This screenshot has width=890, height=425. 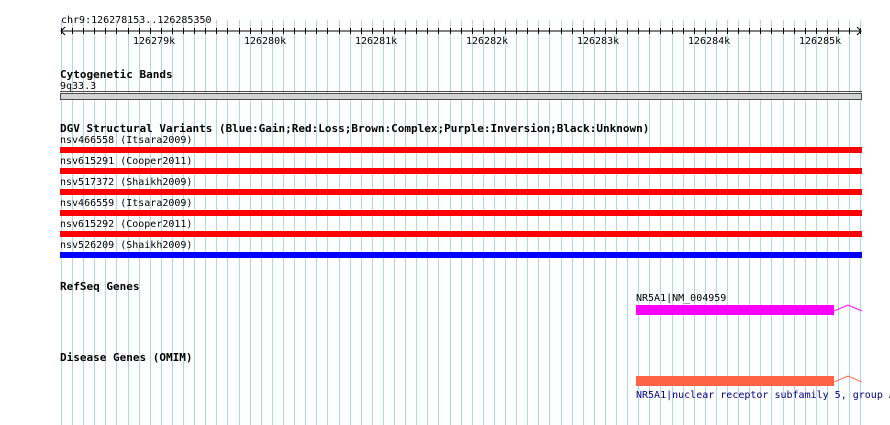 What do you see at coordinates (136, 20) in the screenshot?
I see `location-label: chr9:126278153..126285350` at bounding box center [136, 20].